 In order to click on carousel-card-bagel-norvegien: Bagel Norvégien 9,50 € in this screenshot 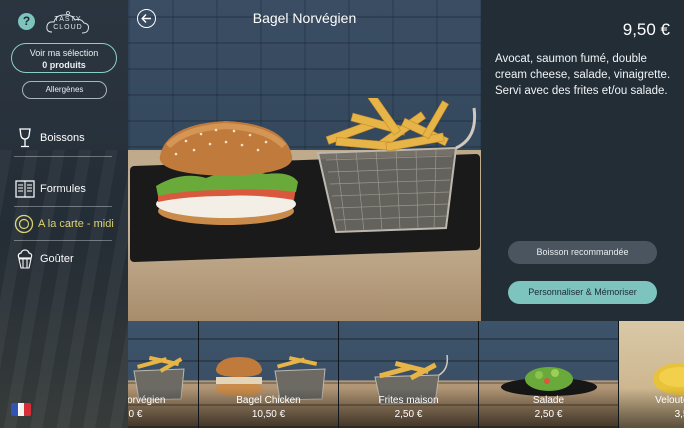, I will do `click(163, 374)`.